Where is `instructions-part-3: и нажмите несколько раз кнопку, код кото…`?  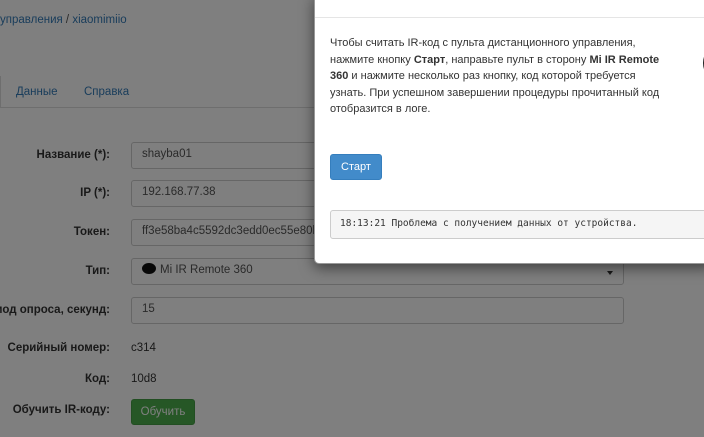 instructions-part-3: и нажмите несколько раз кнопку, код кото… is located at coordinates (495, 92).